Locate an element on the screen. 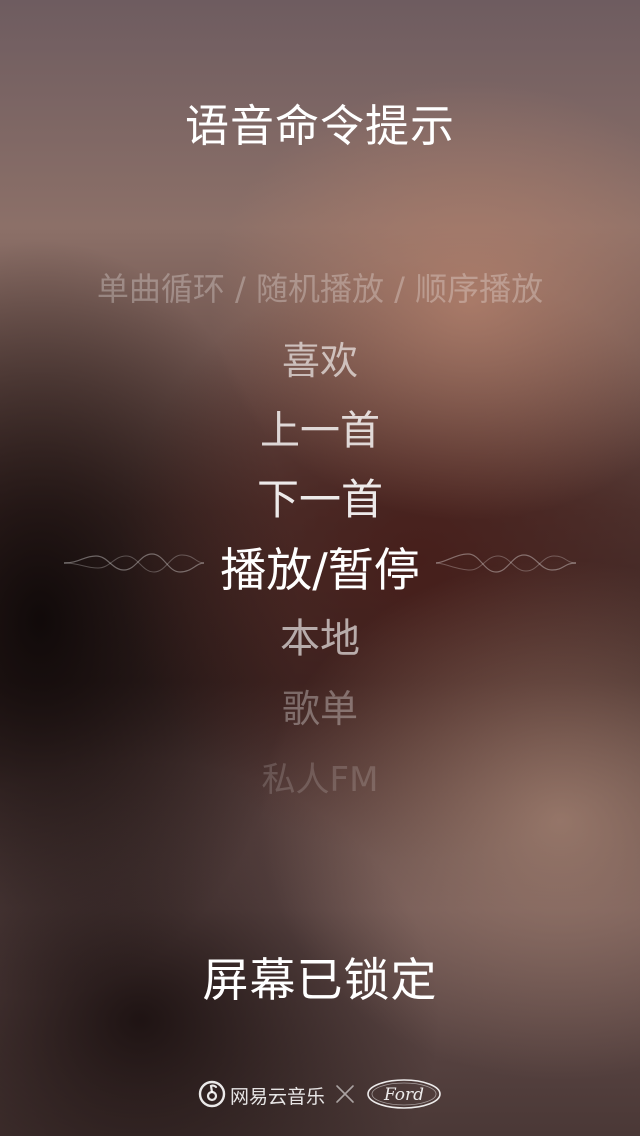  command-like: 喜欢 is located at coordinates (319, 361).